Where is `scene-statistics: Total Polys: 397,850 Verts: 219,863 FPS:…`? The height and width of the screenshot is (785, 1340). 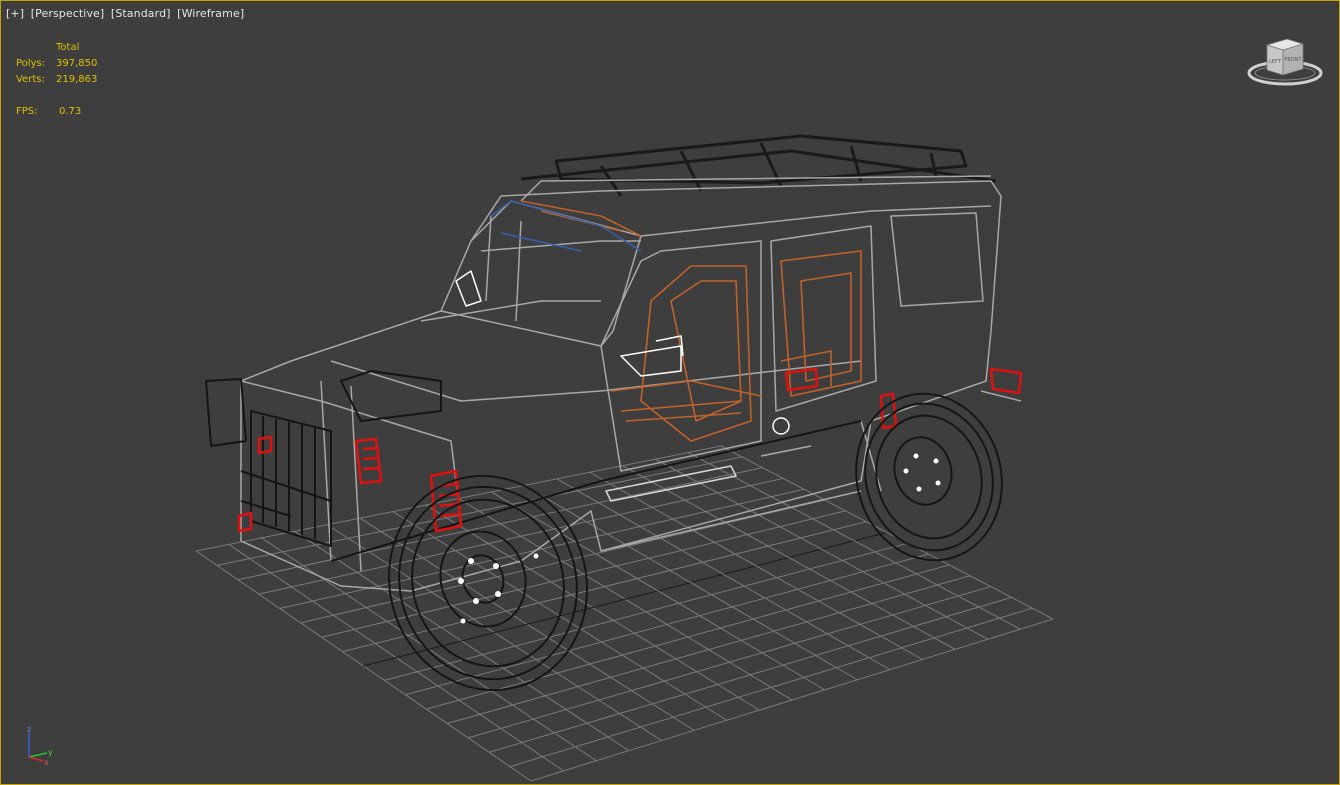 scene-statistics: Total Polys: 397,850 Verts: 219,863 FPS:… is located at coordinates (56, 80).